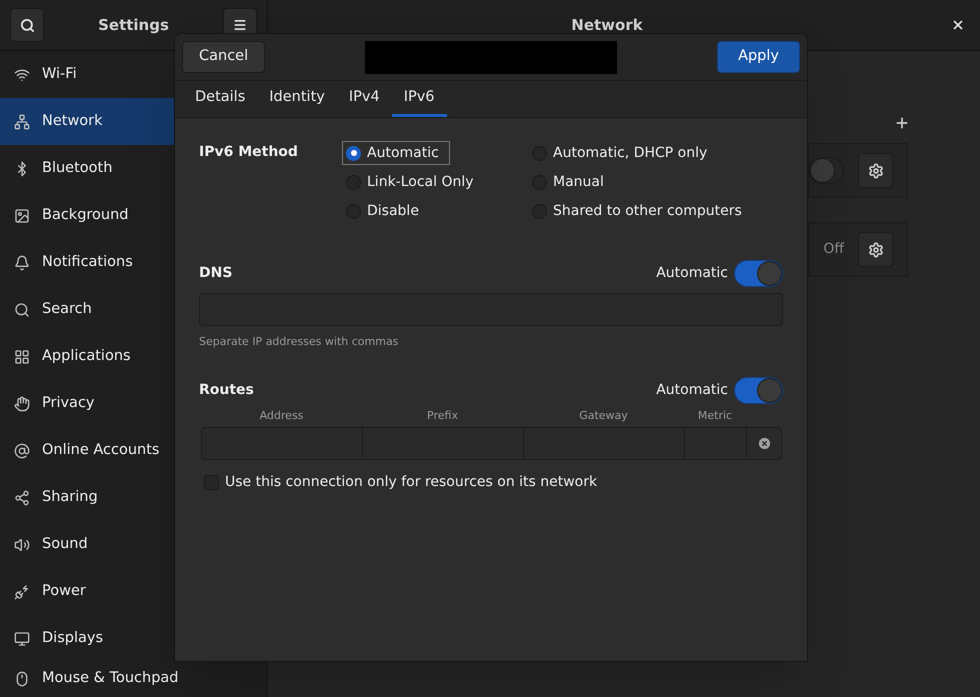 The height and width of the screenshot is (697, 980). What do you see at coordinates (442, 416) in the screenshot?
I see `column-header: Prefix` at bounding box center [442, 416].